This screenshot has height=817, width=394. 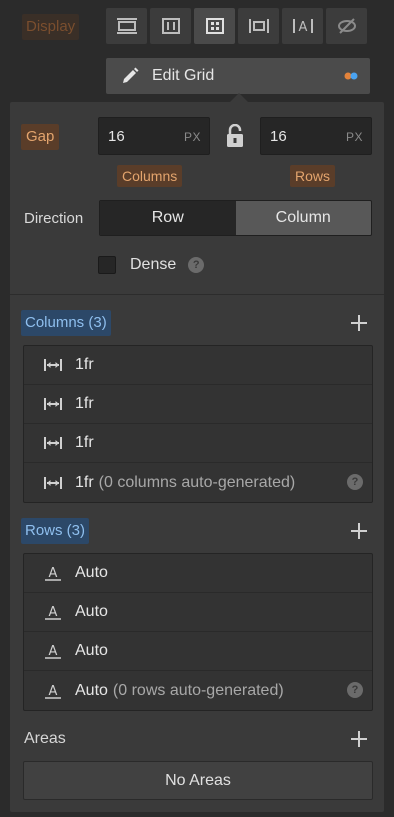 I want to click on add-column-icon, so click(x=359, y=323).